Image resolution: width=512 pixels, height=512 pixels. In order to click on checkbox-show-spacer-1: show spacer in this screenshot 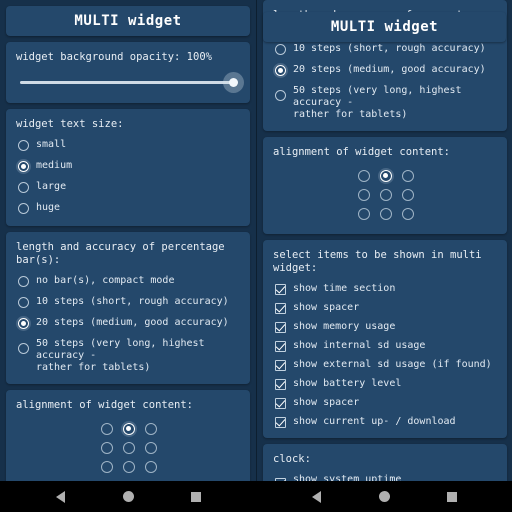, I will do `click(385, 308)`.